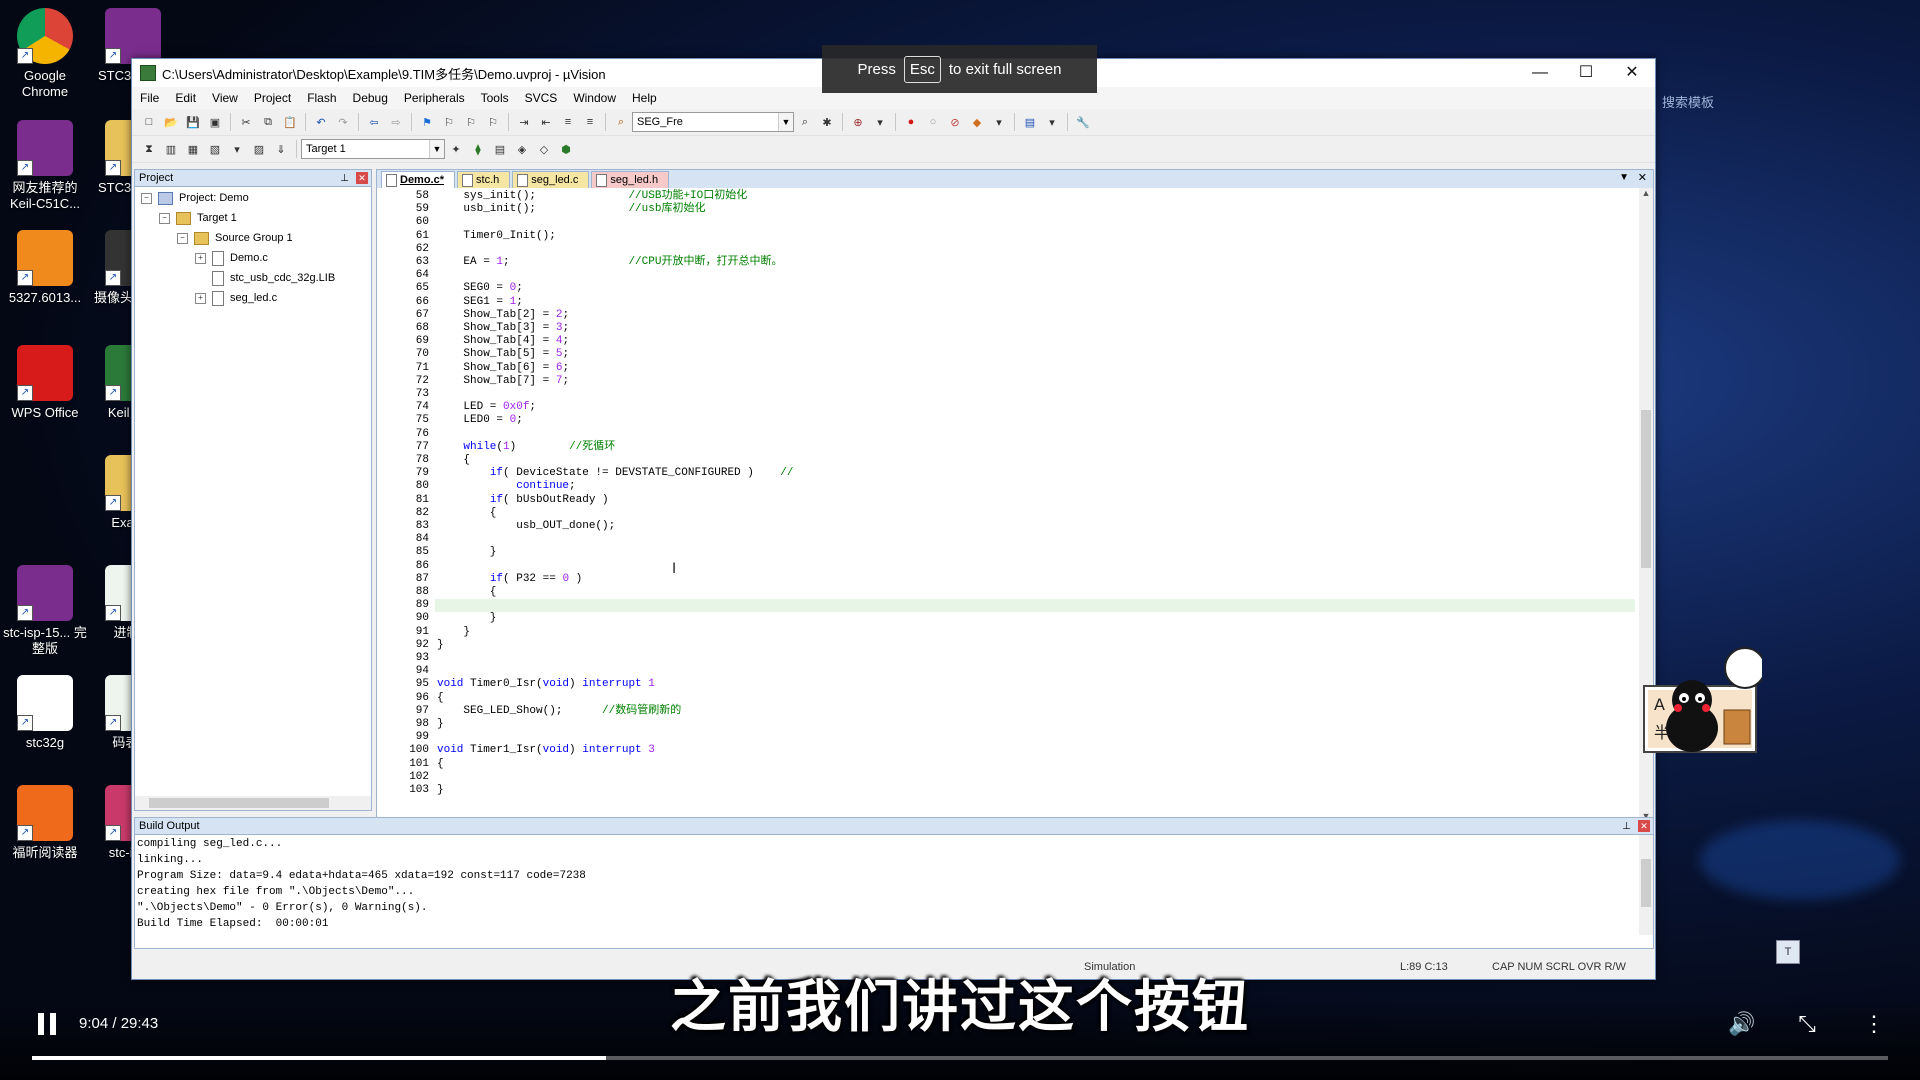  What do you see at coordinates (456, 149) in the screenshot?
I see `target-options-icon: ✦` at bounding box center [456, 149].